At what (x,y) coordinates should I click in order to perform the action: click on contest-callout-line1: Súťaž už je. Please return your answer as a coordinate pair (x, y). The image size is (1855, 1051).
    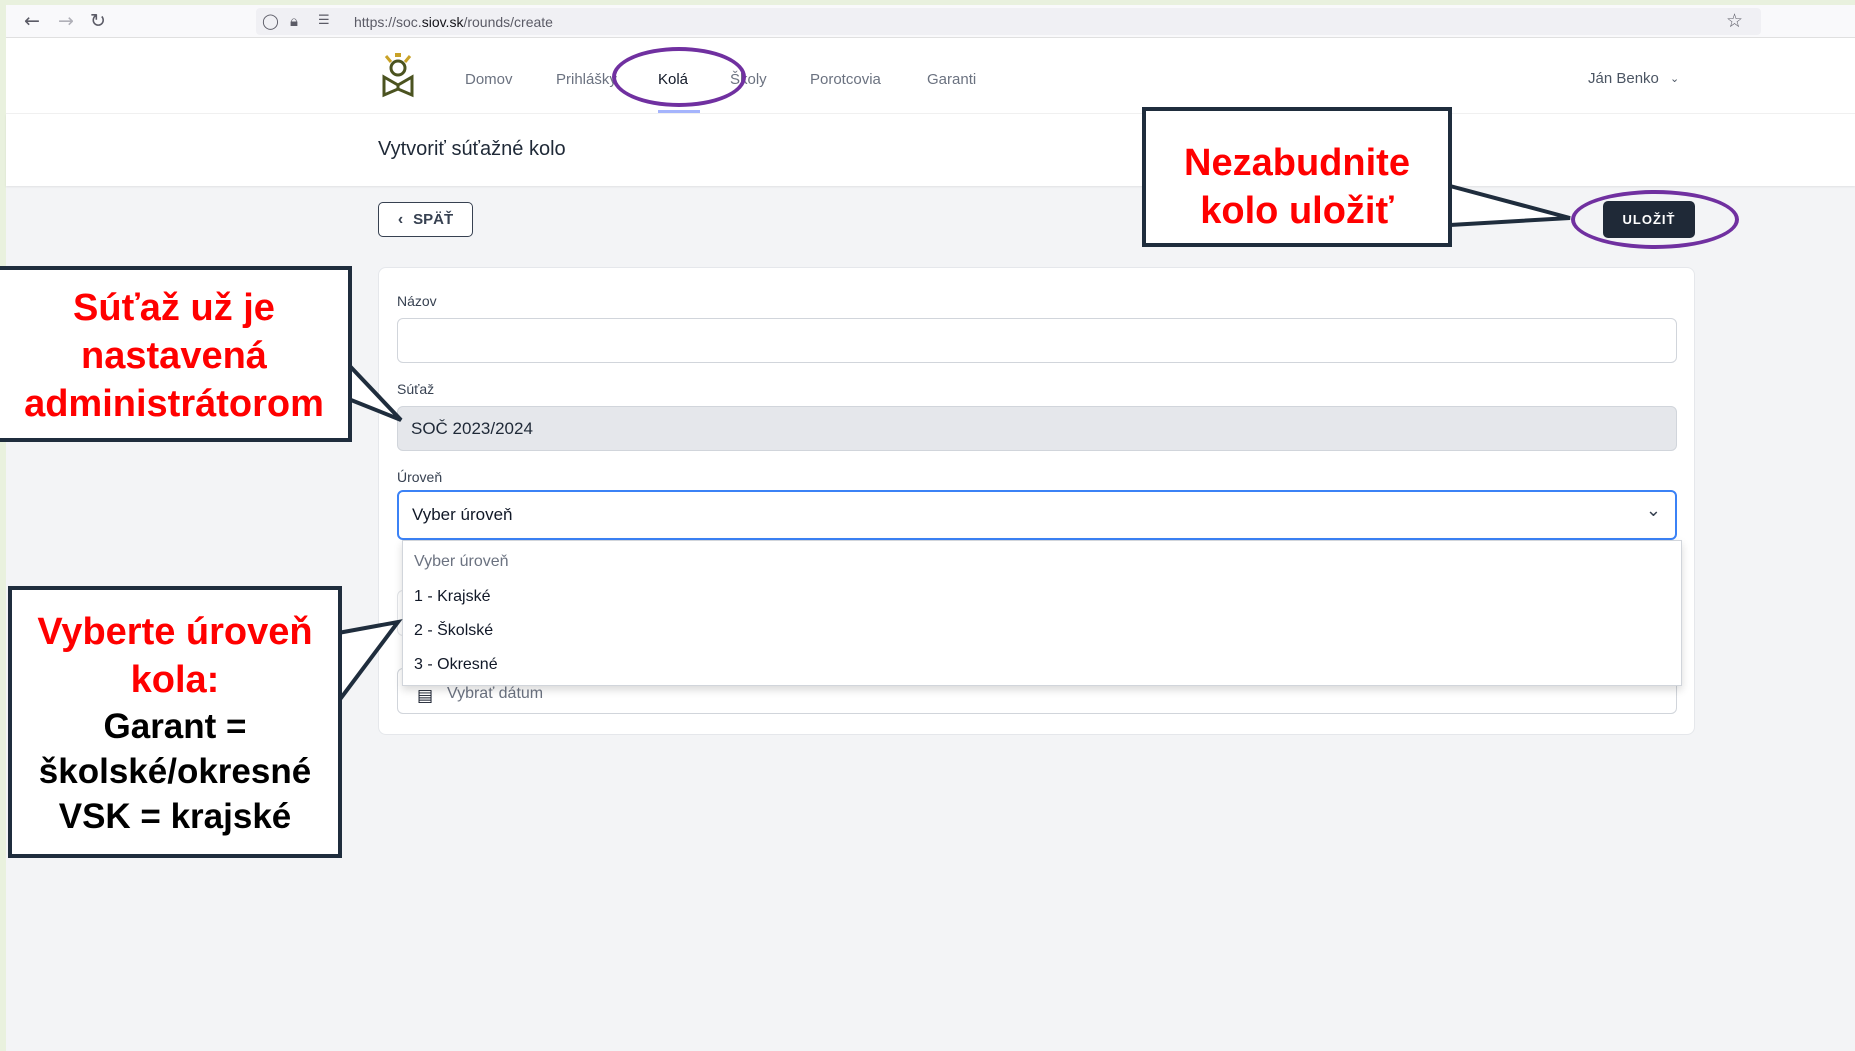
    Looking at the image, I should click on (174, 308).